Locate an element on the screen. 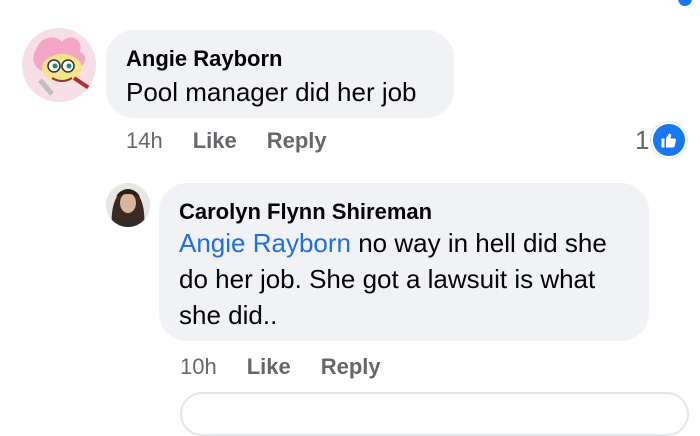 This screenshot has height=436, width=700. comment-bubble: Angie Rayborn Pool manager did her job is located at coordinates (280, 74).